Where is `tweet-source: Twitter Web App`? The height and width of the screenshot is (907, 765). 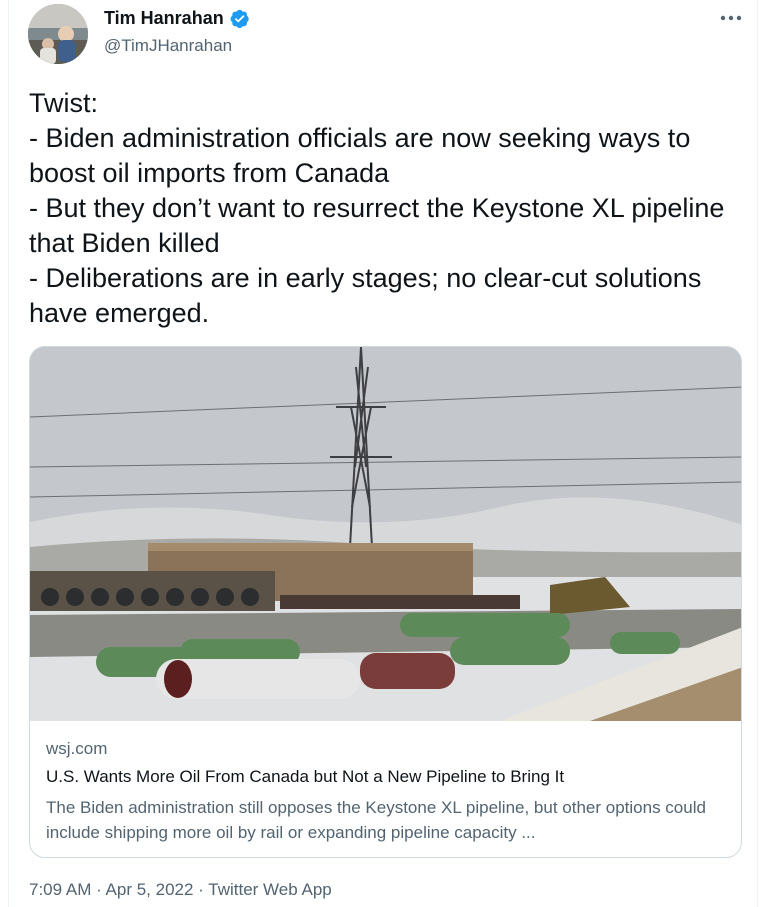
tweet-source: Twitter Web App is located at coordinates (269, 889).